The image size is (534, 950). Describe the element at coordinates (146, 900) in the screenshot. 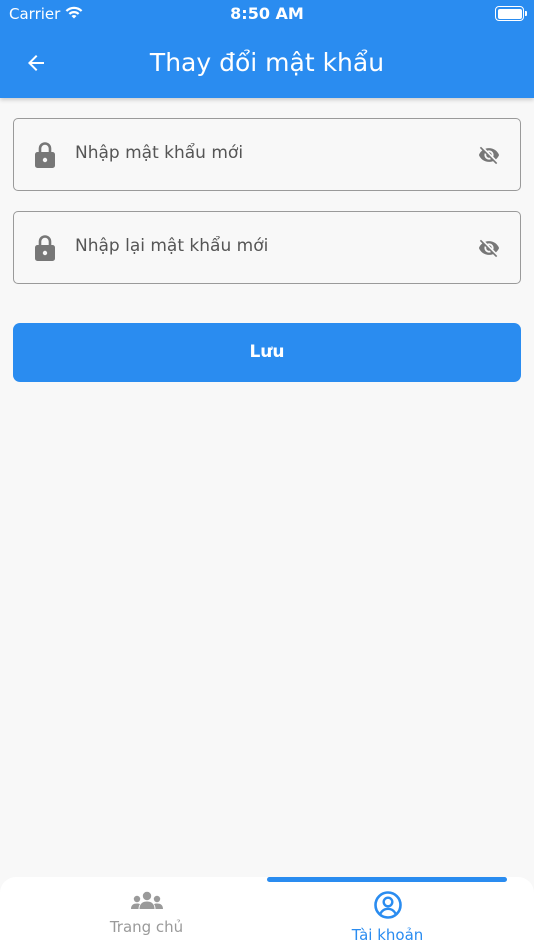

I see `group-icon` at that location.